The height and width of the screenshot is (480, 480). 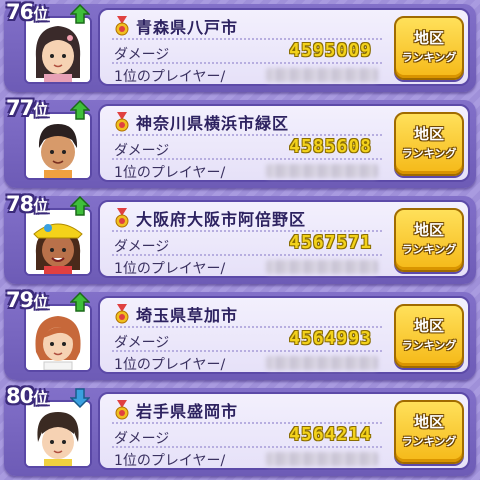 What do you see at coordinates (187, 27) in the screenshot?
I see `region-name: 青森県八戸市` at bounding box center [187, 27].